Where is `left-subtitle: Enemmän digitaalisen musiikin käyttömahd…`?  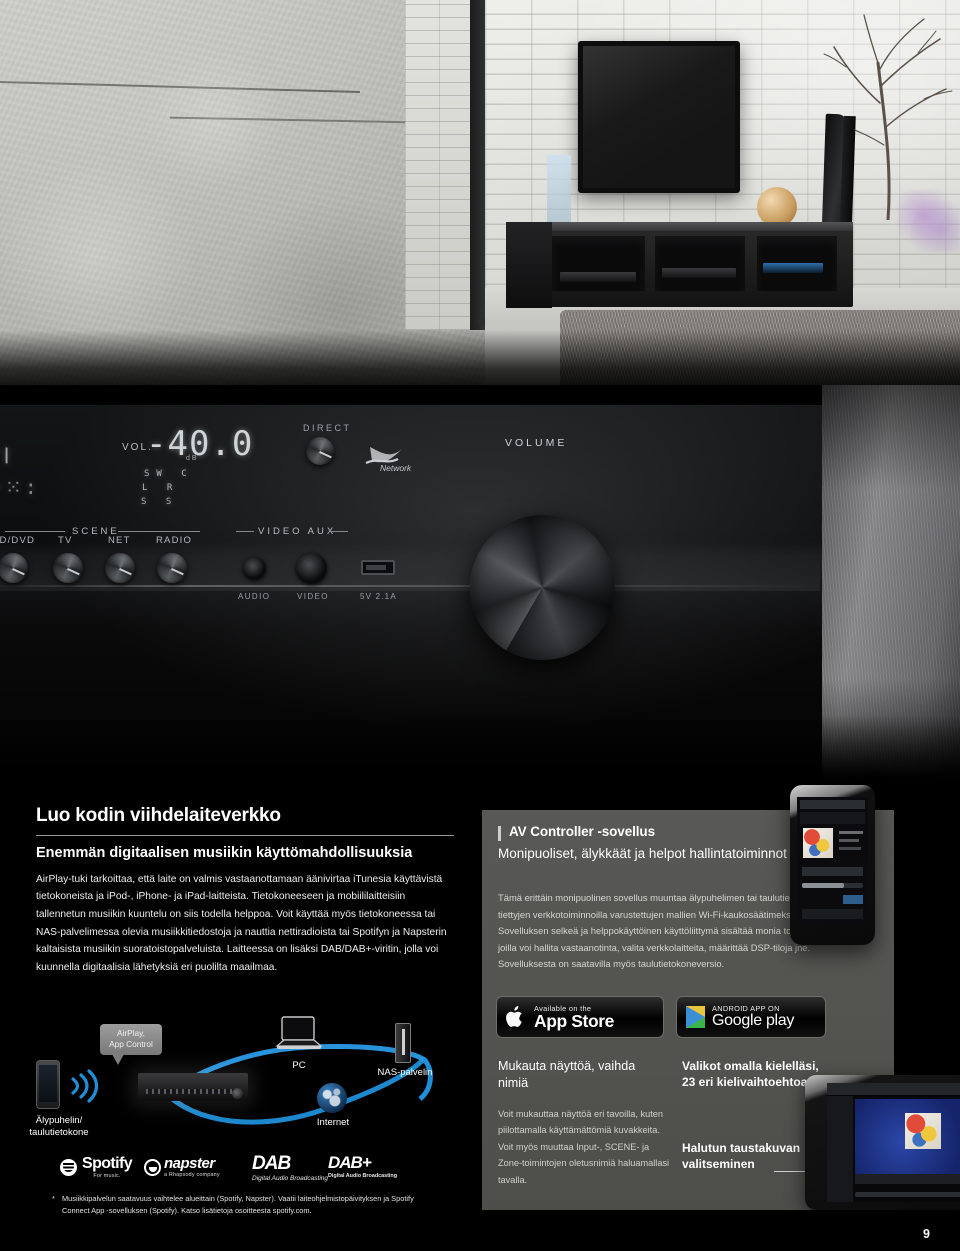
left-subtitle: Enemmän digitaalisen musiikin käyttömahd… is located at coordinates (224, 852).